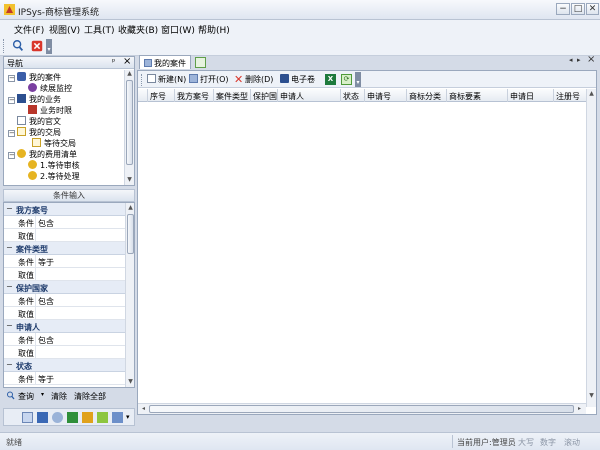 The height and width of the screenshot is (450, 600). I want to click on menu-view: 视图(V), so click(64, 29).